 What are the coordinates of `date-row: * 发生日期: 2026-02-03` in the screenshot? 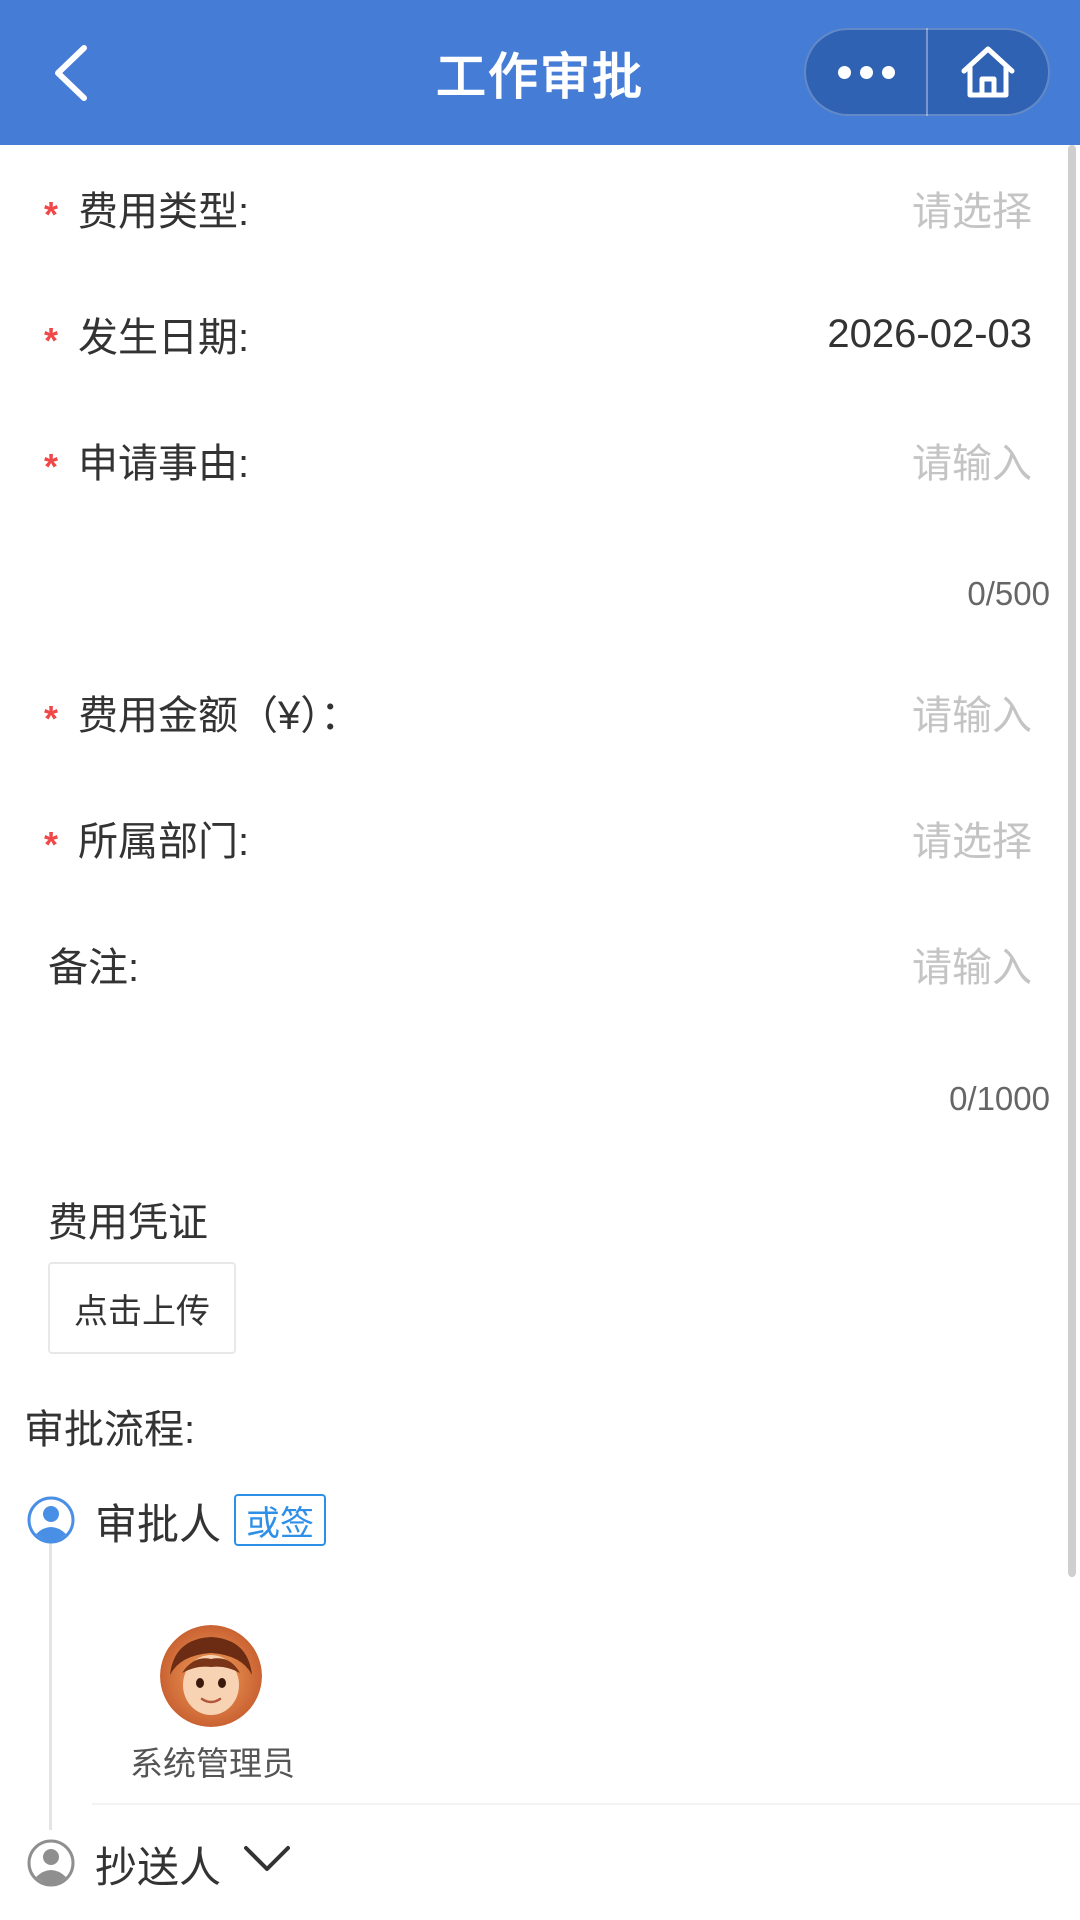 It's located at (531, 334).